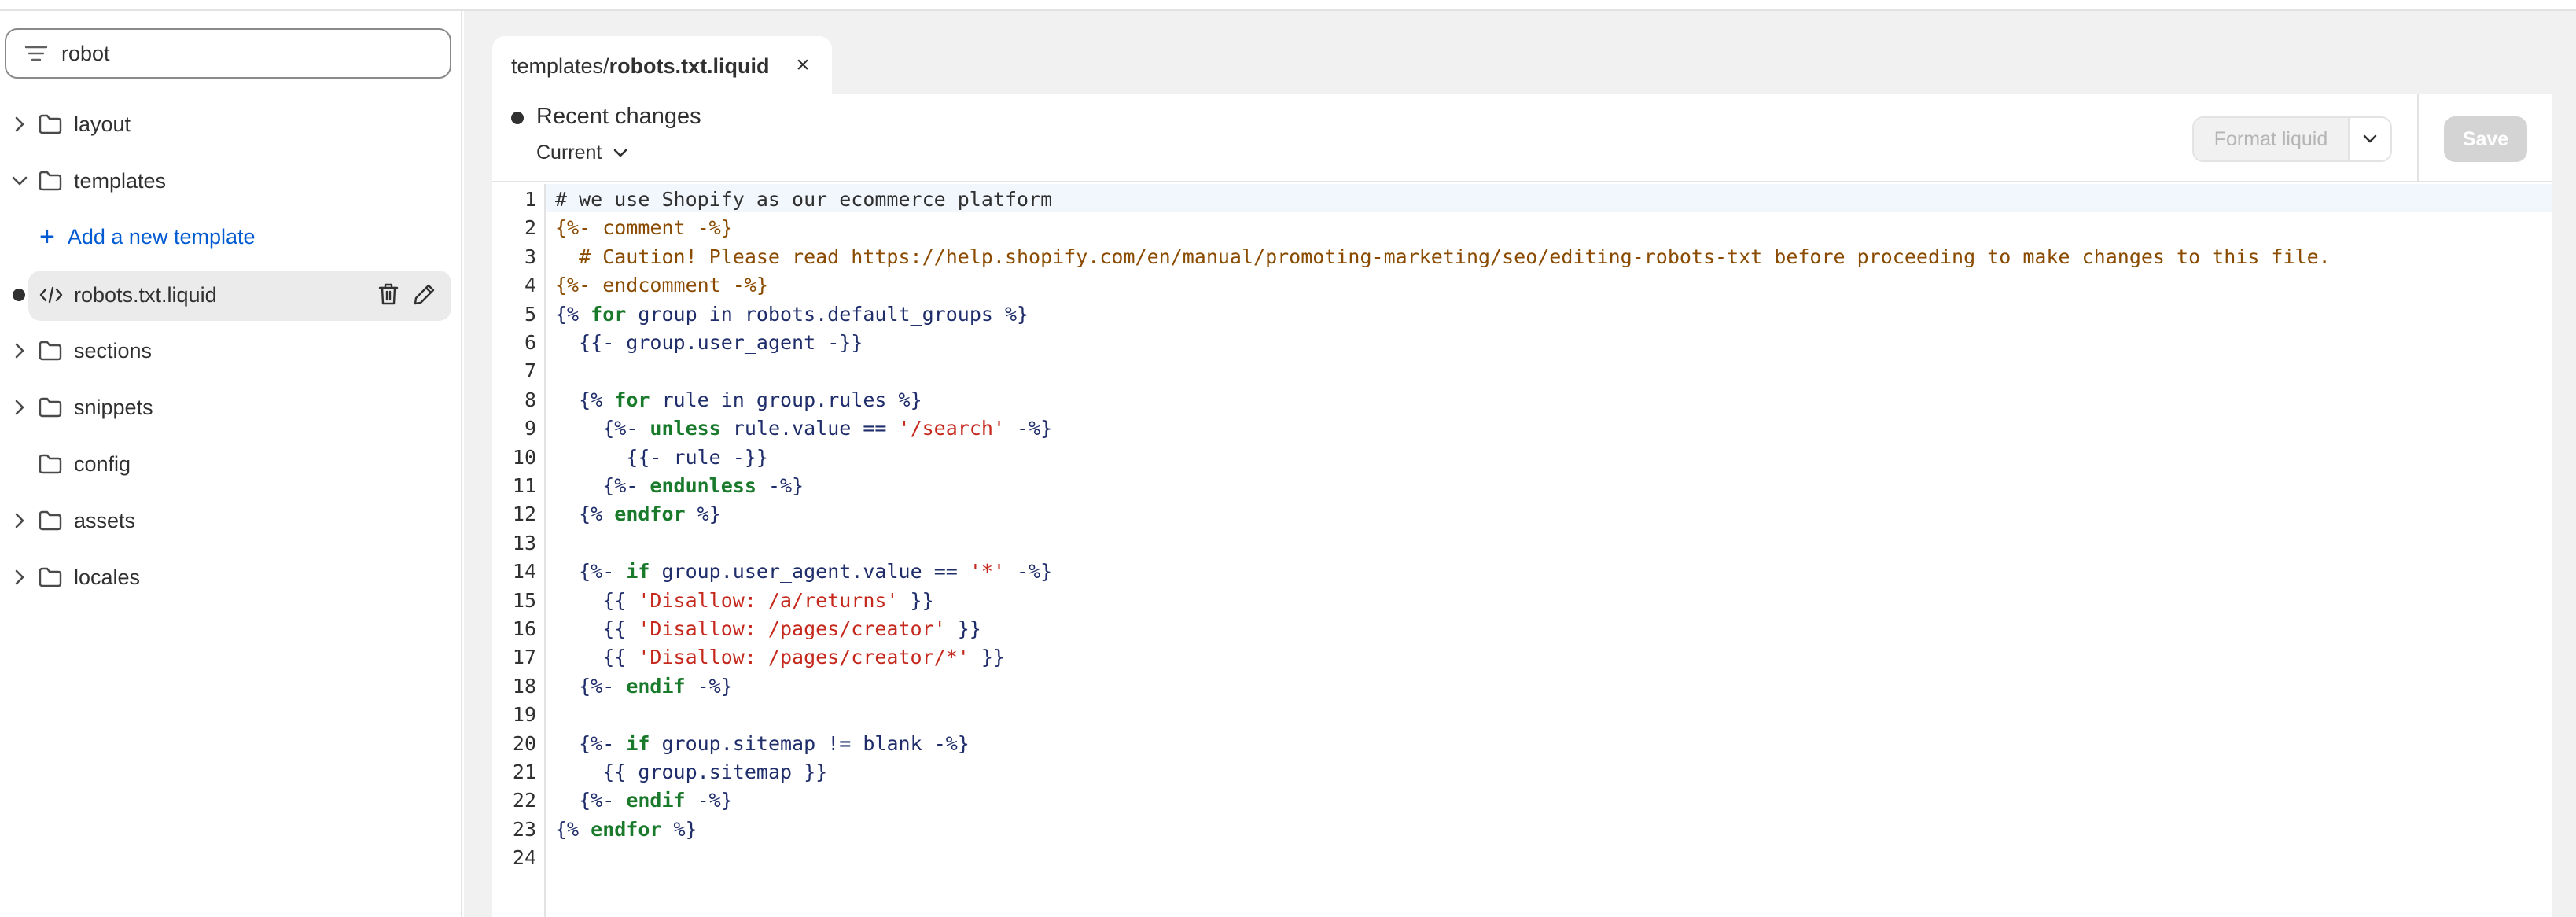 The width and height of the screenshot is (2576, 917). I want to click on version-select-value: Current, so click(569, 153).